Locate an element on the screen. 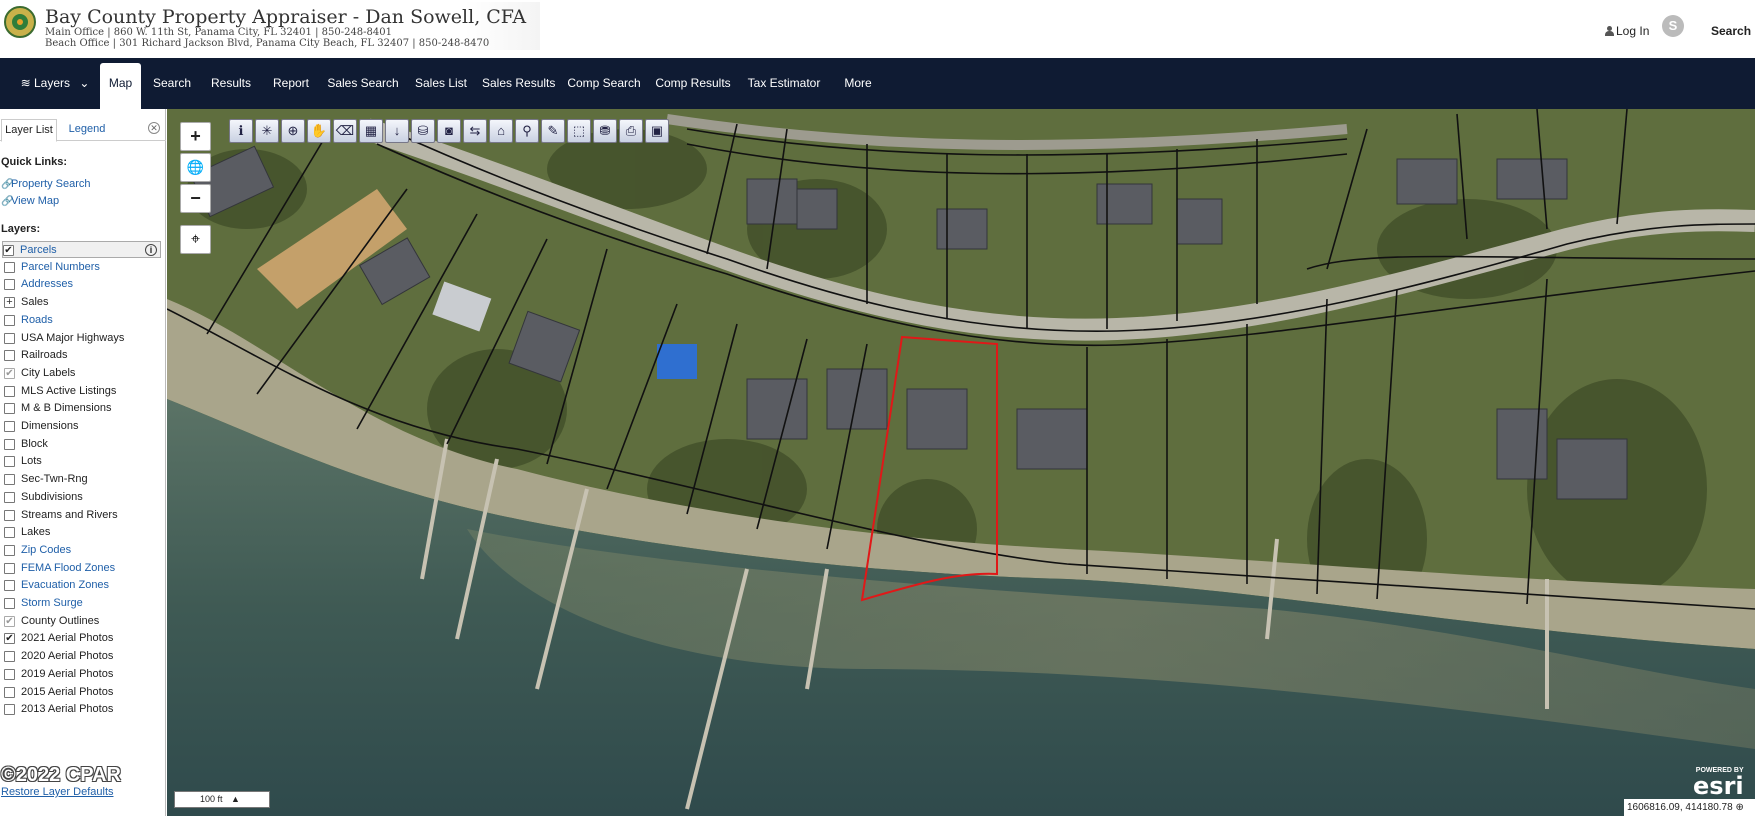  layer-row-dimensions: Dimensions is located at coordinates (83, 426).